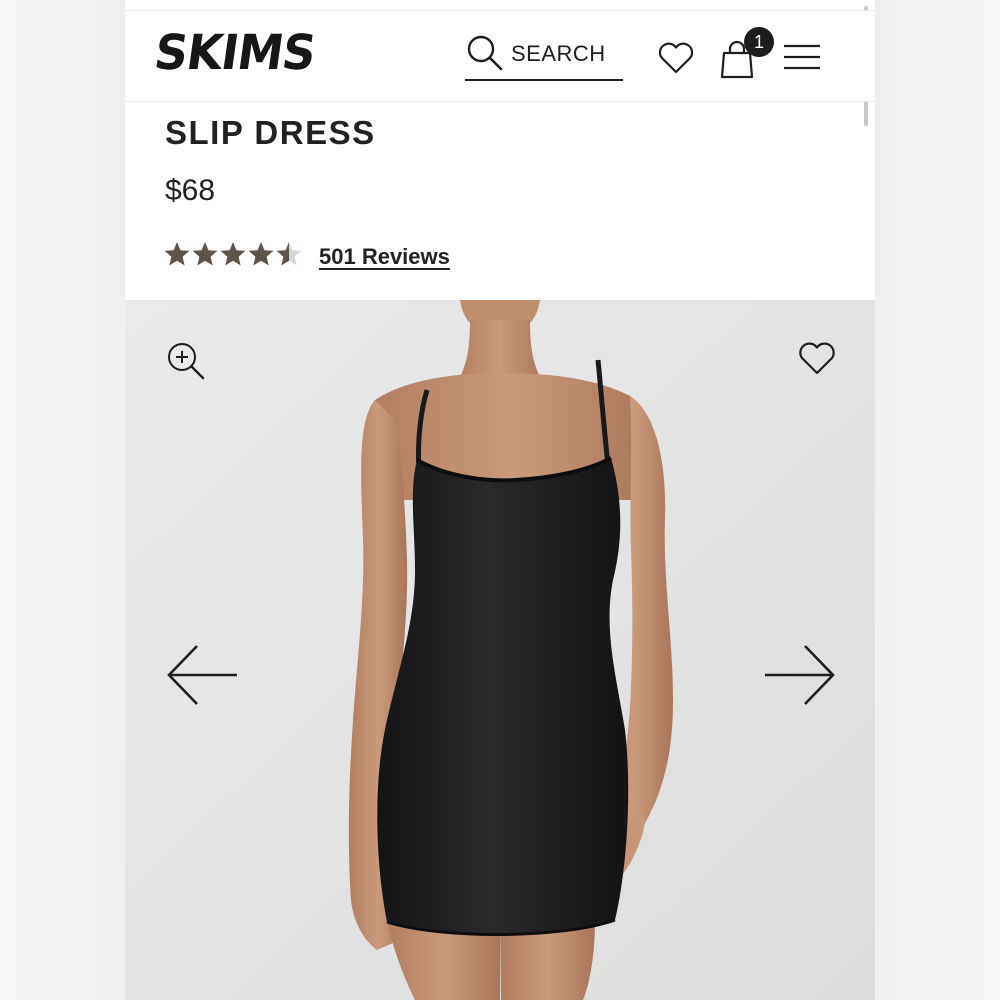  I want to click on brand-logo: SKIMS, so click(235, 52).